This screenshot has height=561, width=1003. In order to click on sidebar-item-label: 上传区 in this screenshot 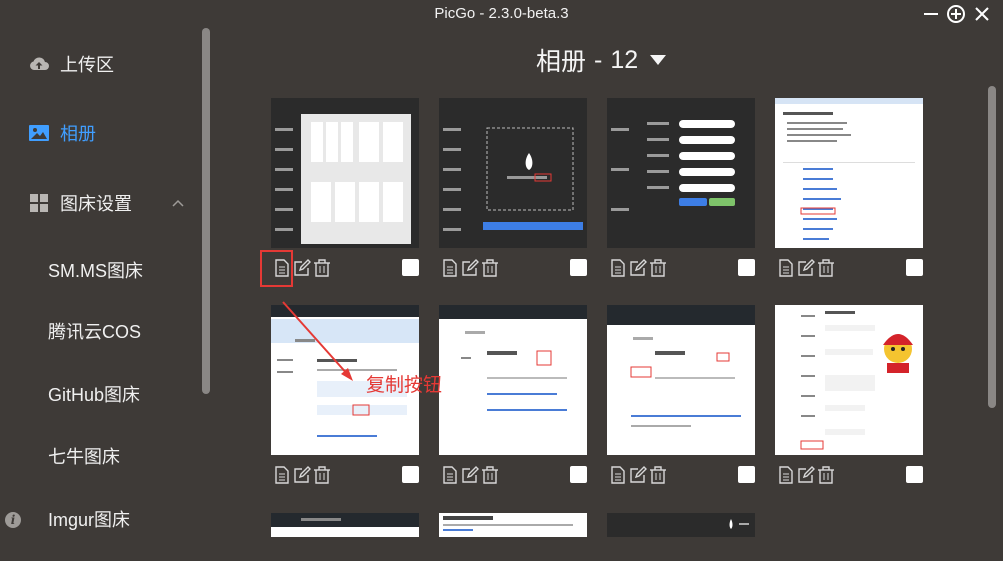, I will do `click(87, 65)`.